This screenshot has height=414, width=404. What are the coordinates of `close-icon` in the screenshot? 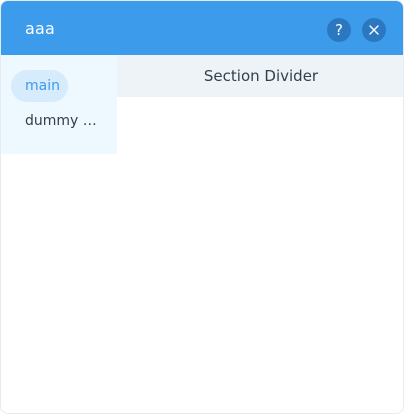 It's located at (374, 30).